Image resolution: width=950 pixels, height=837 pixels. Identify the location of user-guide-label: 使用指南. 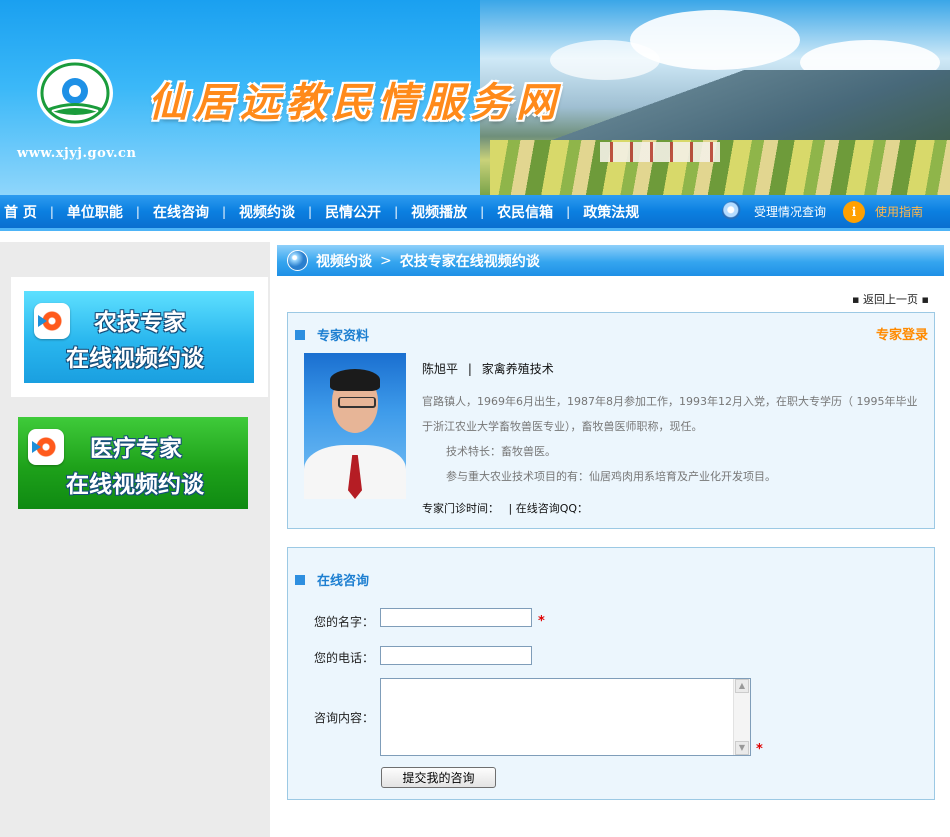
(899, 212).